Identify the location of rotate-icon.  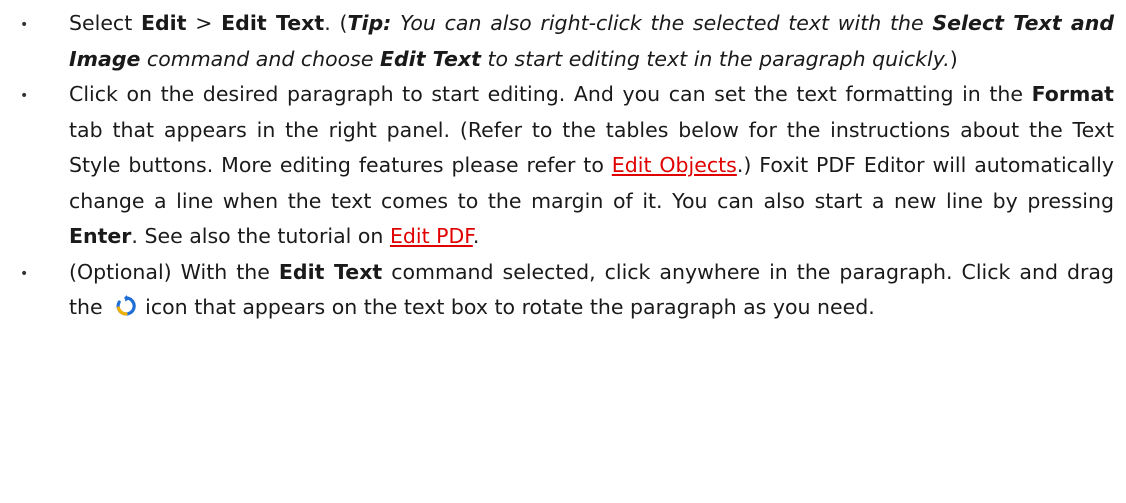
(126, 304).